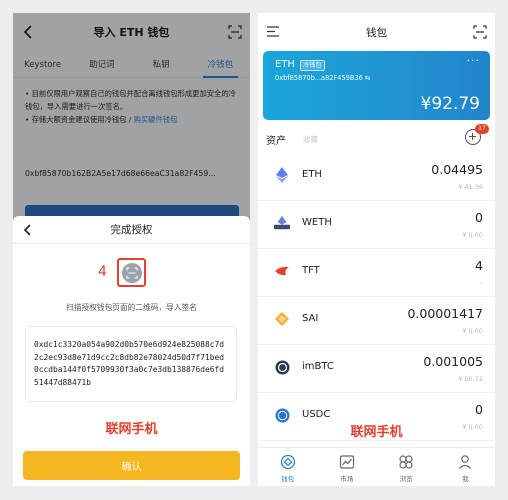  Describe the element at coordinates (282, 367) in the screenshot. I see `imbtc-icon` at that location.